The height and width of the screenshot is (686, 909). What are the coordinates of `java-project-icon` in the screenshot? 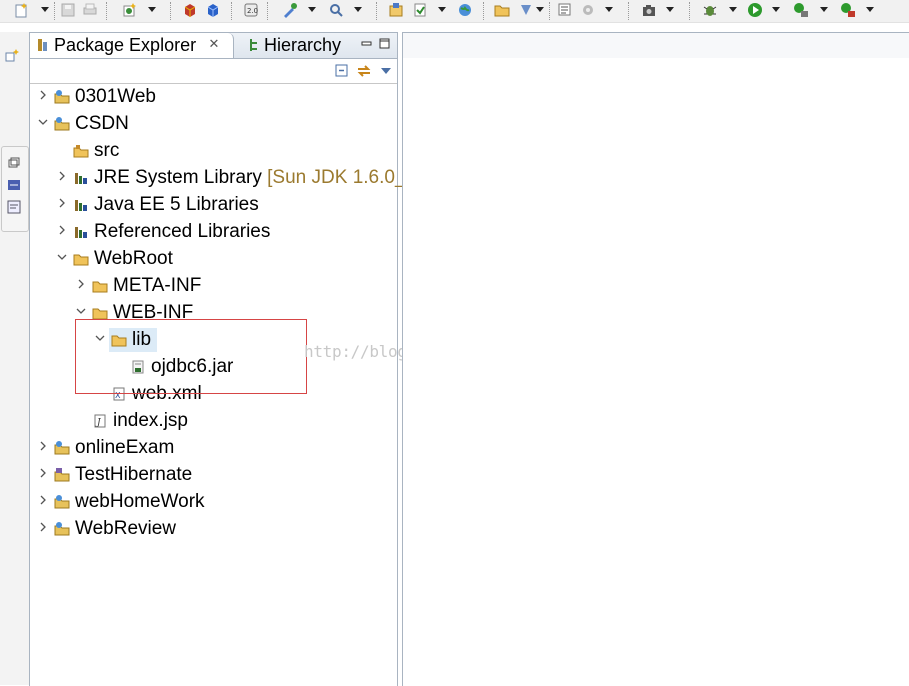 It's located at (62, 475).